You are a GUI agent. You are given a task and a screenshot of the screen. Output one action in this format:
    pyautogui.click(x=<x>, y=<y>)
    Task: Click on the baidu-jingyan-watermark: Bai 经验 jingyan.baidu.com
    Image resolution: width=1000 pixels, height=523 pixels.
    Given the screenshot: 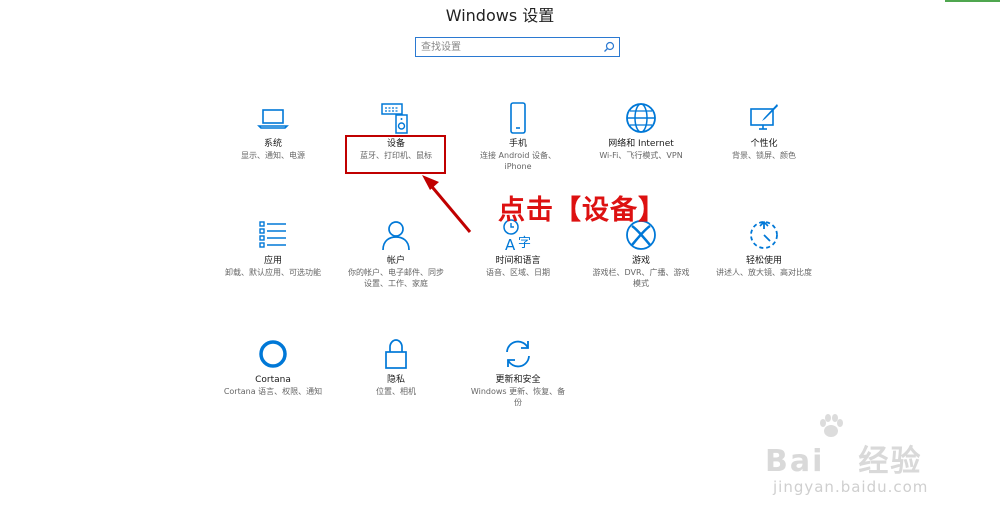 What is the action you would take?
    pyautogui.click(x=857, y=462)
    